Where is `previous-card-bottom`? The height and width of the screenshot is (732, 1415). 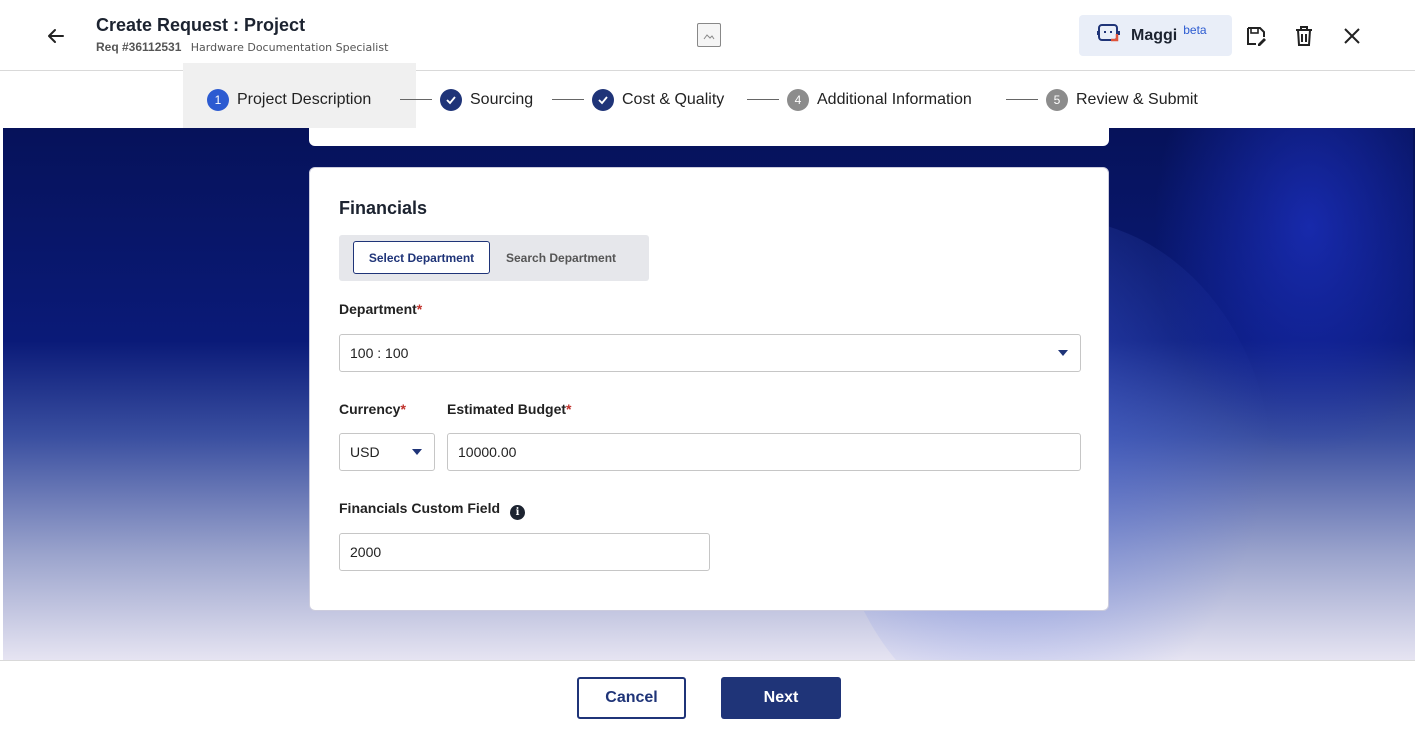
previous-card-bottom is located at coordinates (709, 137).